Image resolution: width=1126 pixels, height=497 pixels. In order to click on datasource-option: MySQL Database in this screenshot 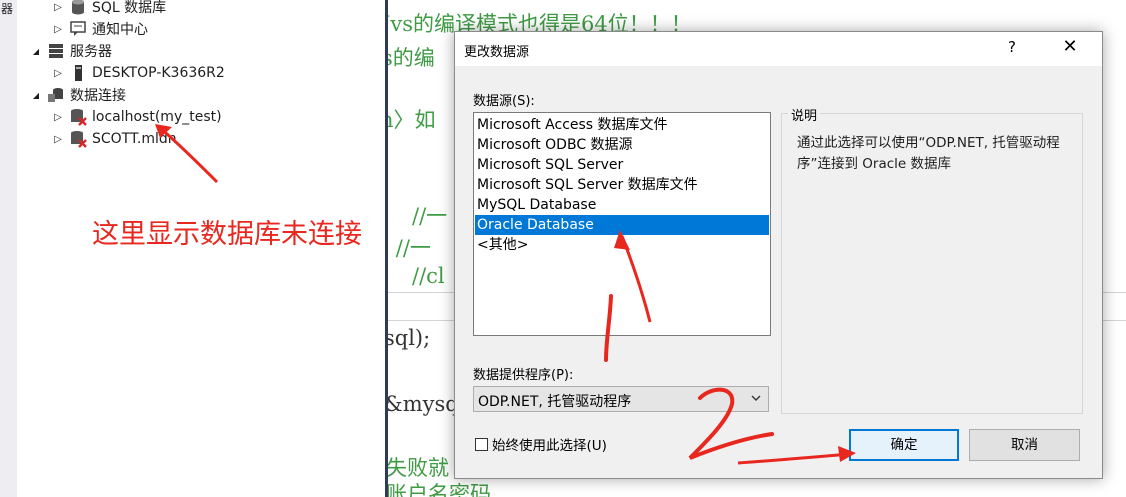, I will do `click(622, 205)`.